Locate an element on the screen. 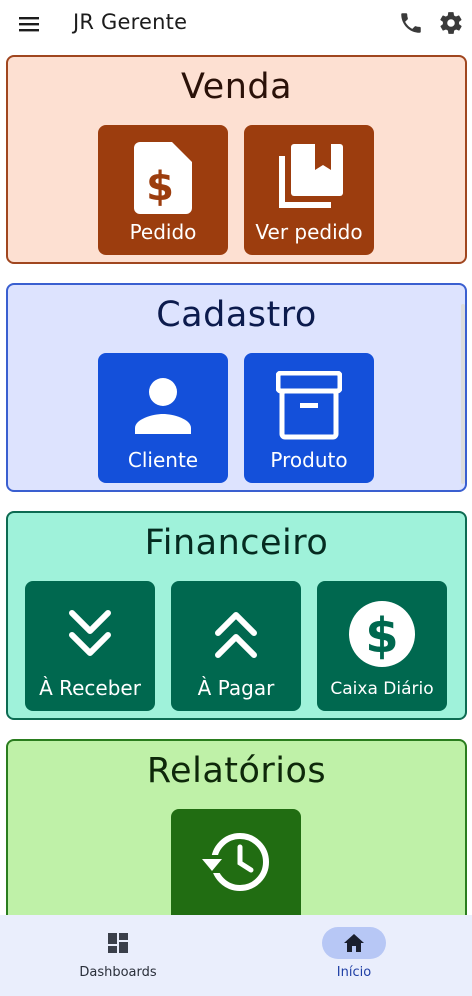 This screenshot has height=996, width=472. archive-box-icon is located at coordinates (309, 406).